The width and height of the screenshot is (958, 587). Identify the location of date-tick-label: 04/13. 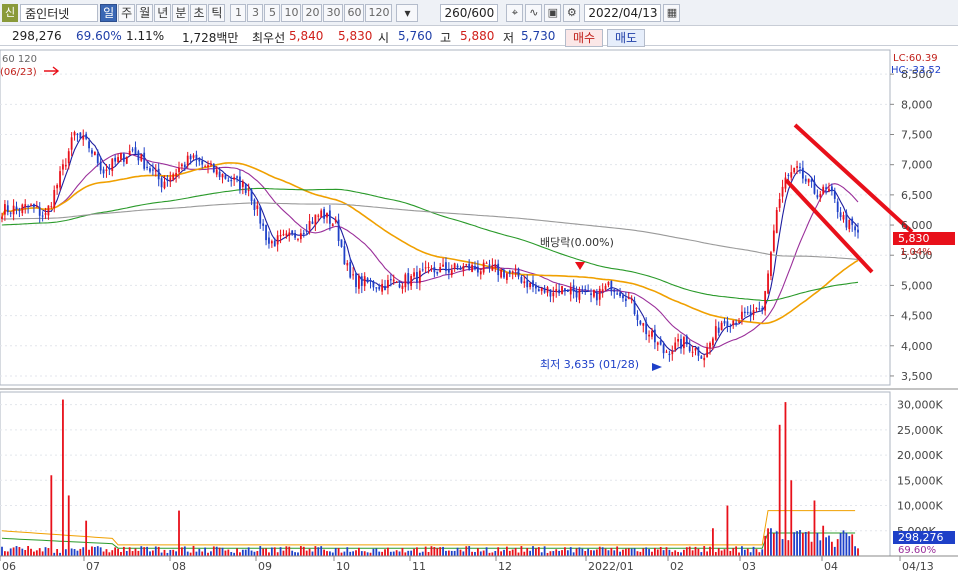
(918, 566).